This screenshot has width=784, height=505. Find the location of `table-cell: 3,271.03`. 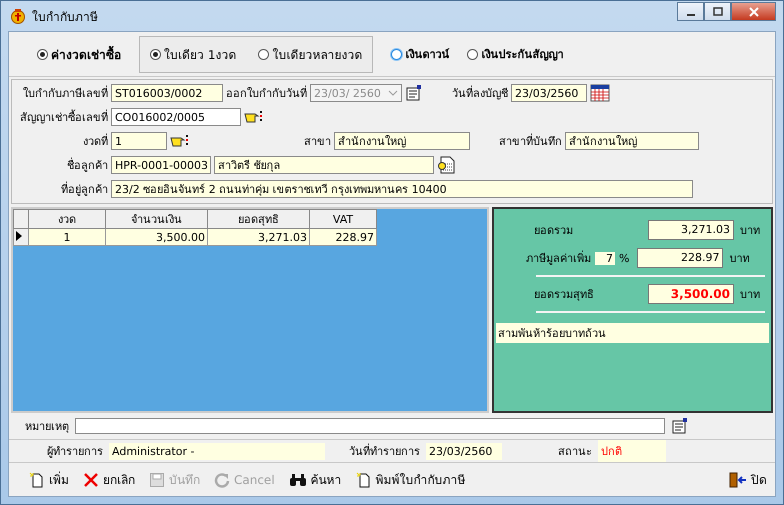

table-cell: 3,271.03 is located at coordinates (259, 237).